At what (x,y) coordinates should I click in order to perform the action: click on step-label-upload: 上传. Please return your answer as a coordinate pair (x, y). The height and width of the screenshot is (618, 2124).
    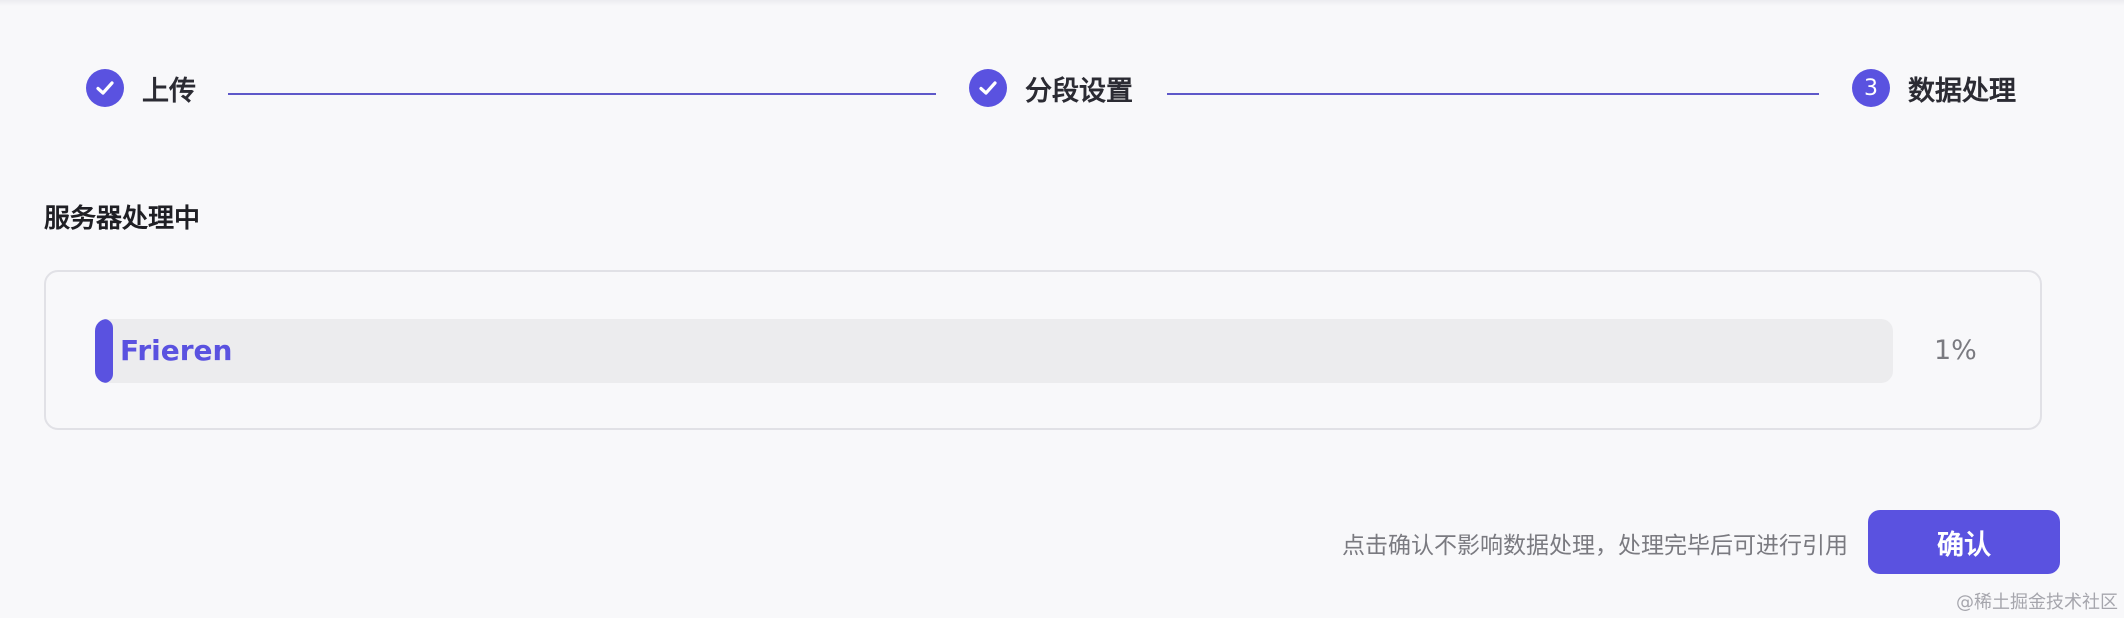
    Looking at the image, I should click on (169, 91).